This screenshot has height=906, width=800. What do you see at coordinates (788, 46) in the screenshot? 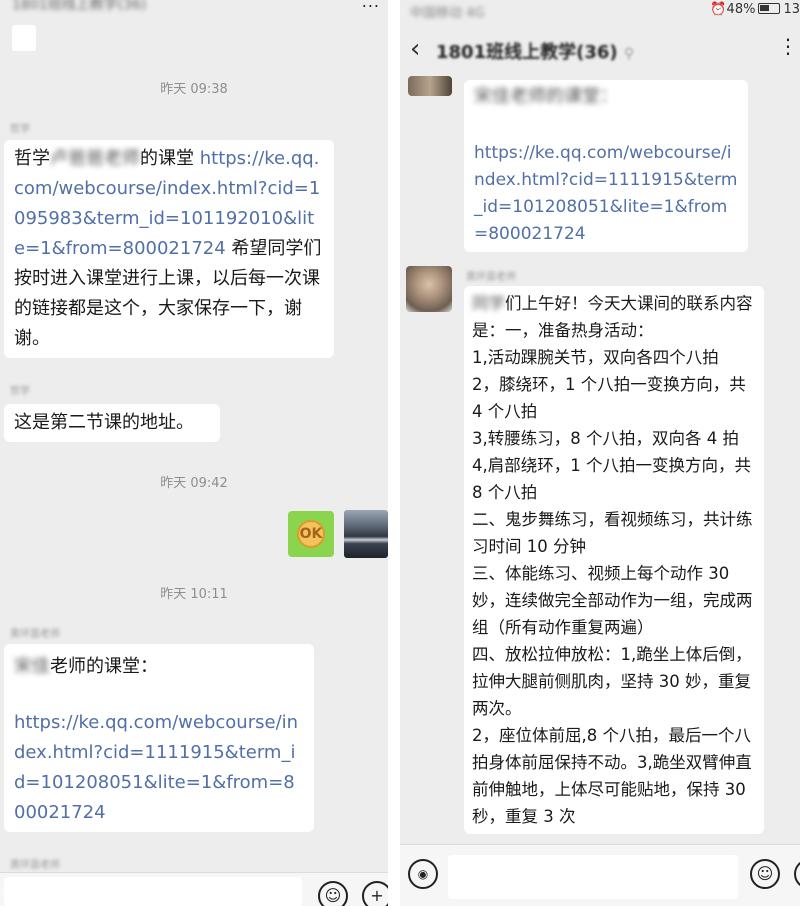
I see `more-icon: ⋮` at bounding box center [788, 46].